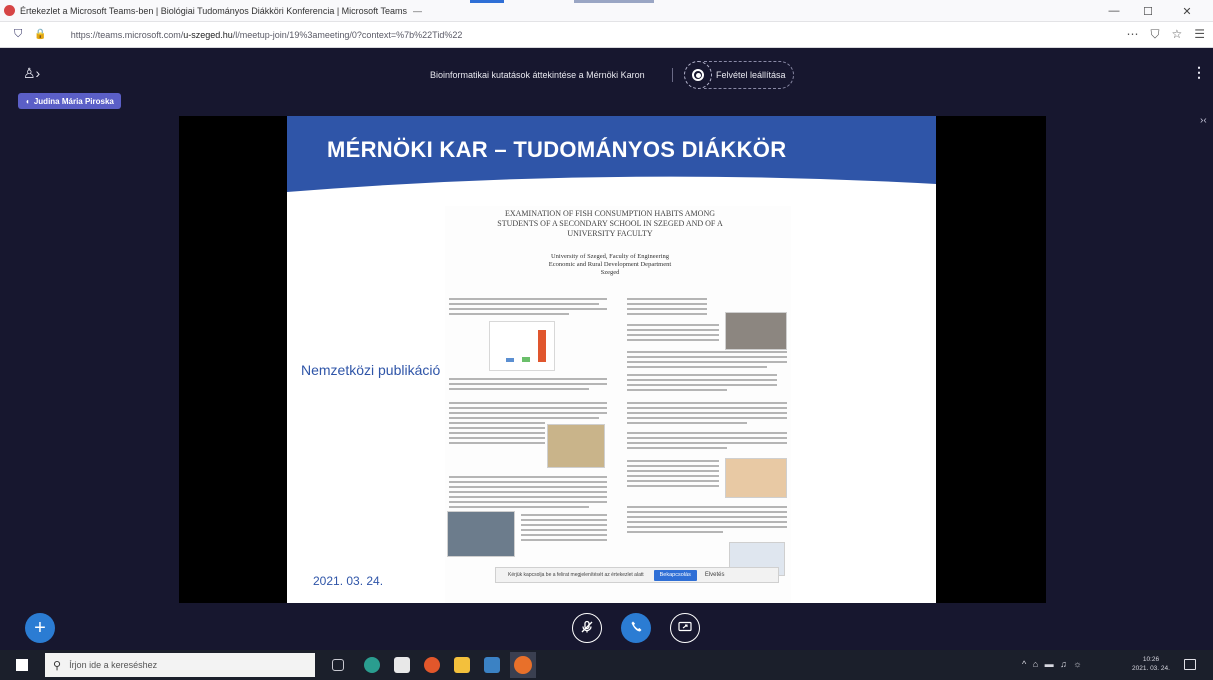 The image size is (1213, 680). What do you see at coordinates (18, 34) in the screenshot?
I see `tracking-shield-icon: ⛉` at bounding box center [18, 34].